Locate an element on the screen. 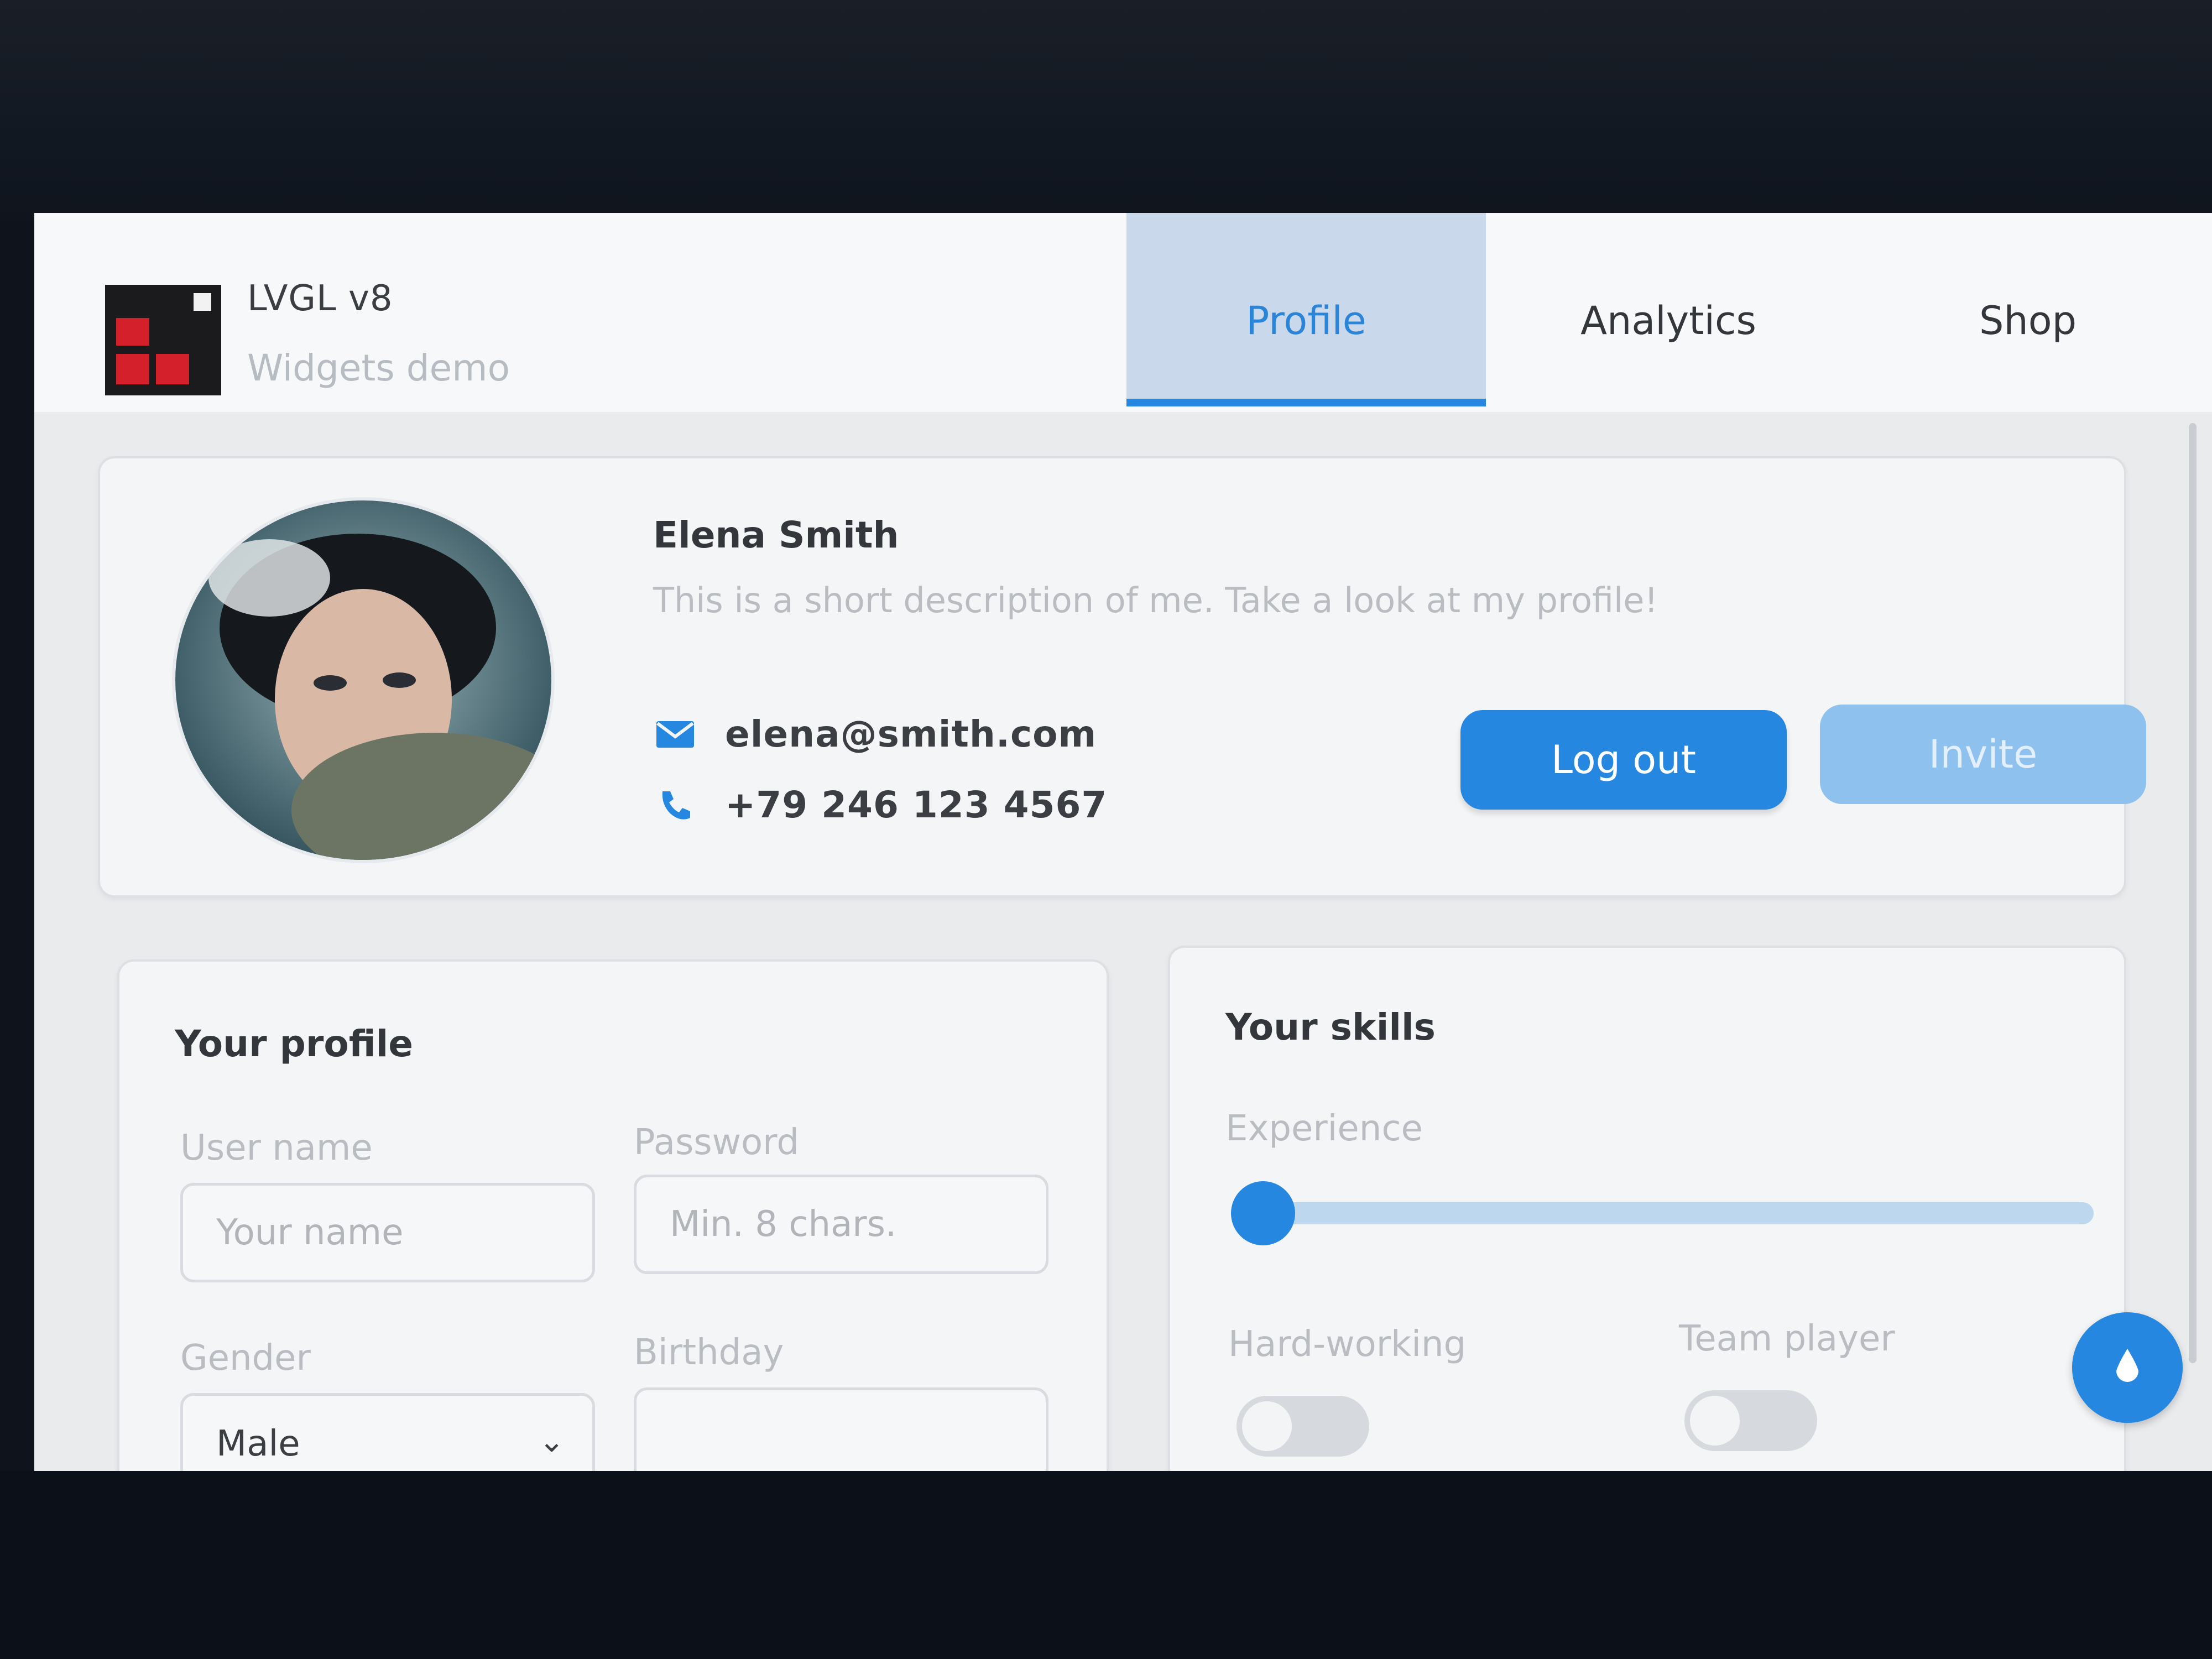 Image resolution: width=2212 pixels, height=1659 pixels. invite-button-label: Invite is located at coordinates (1983, 755).